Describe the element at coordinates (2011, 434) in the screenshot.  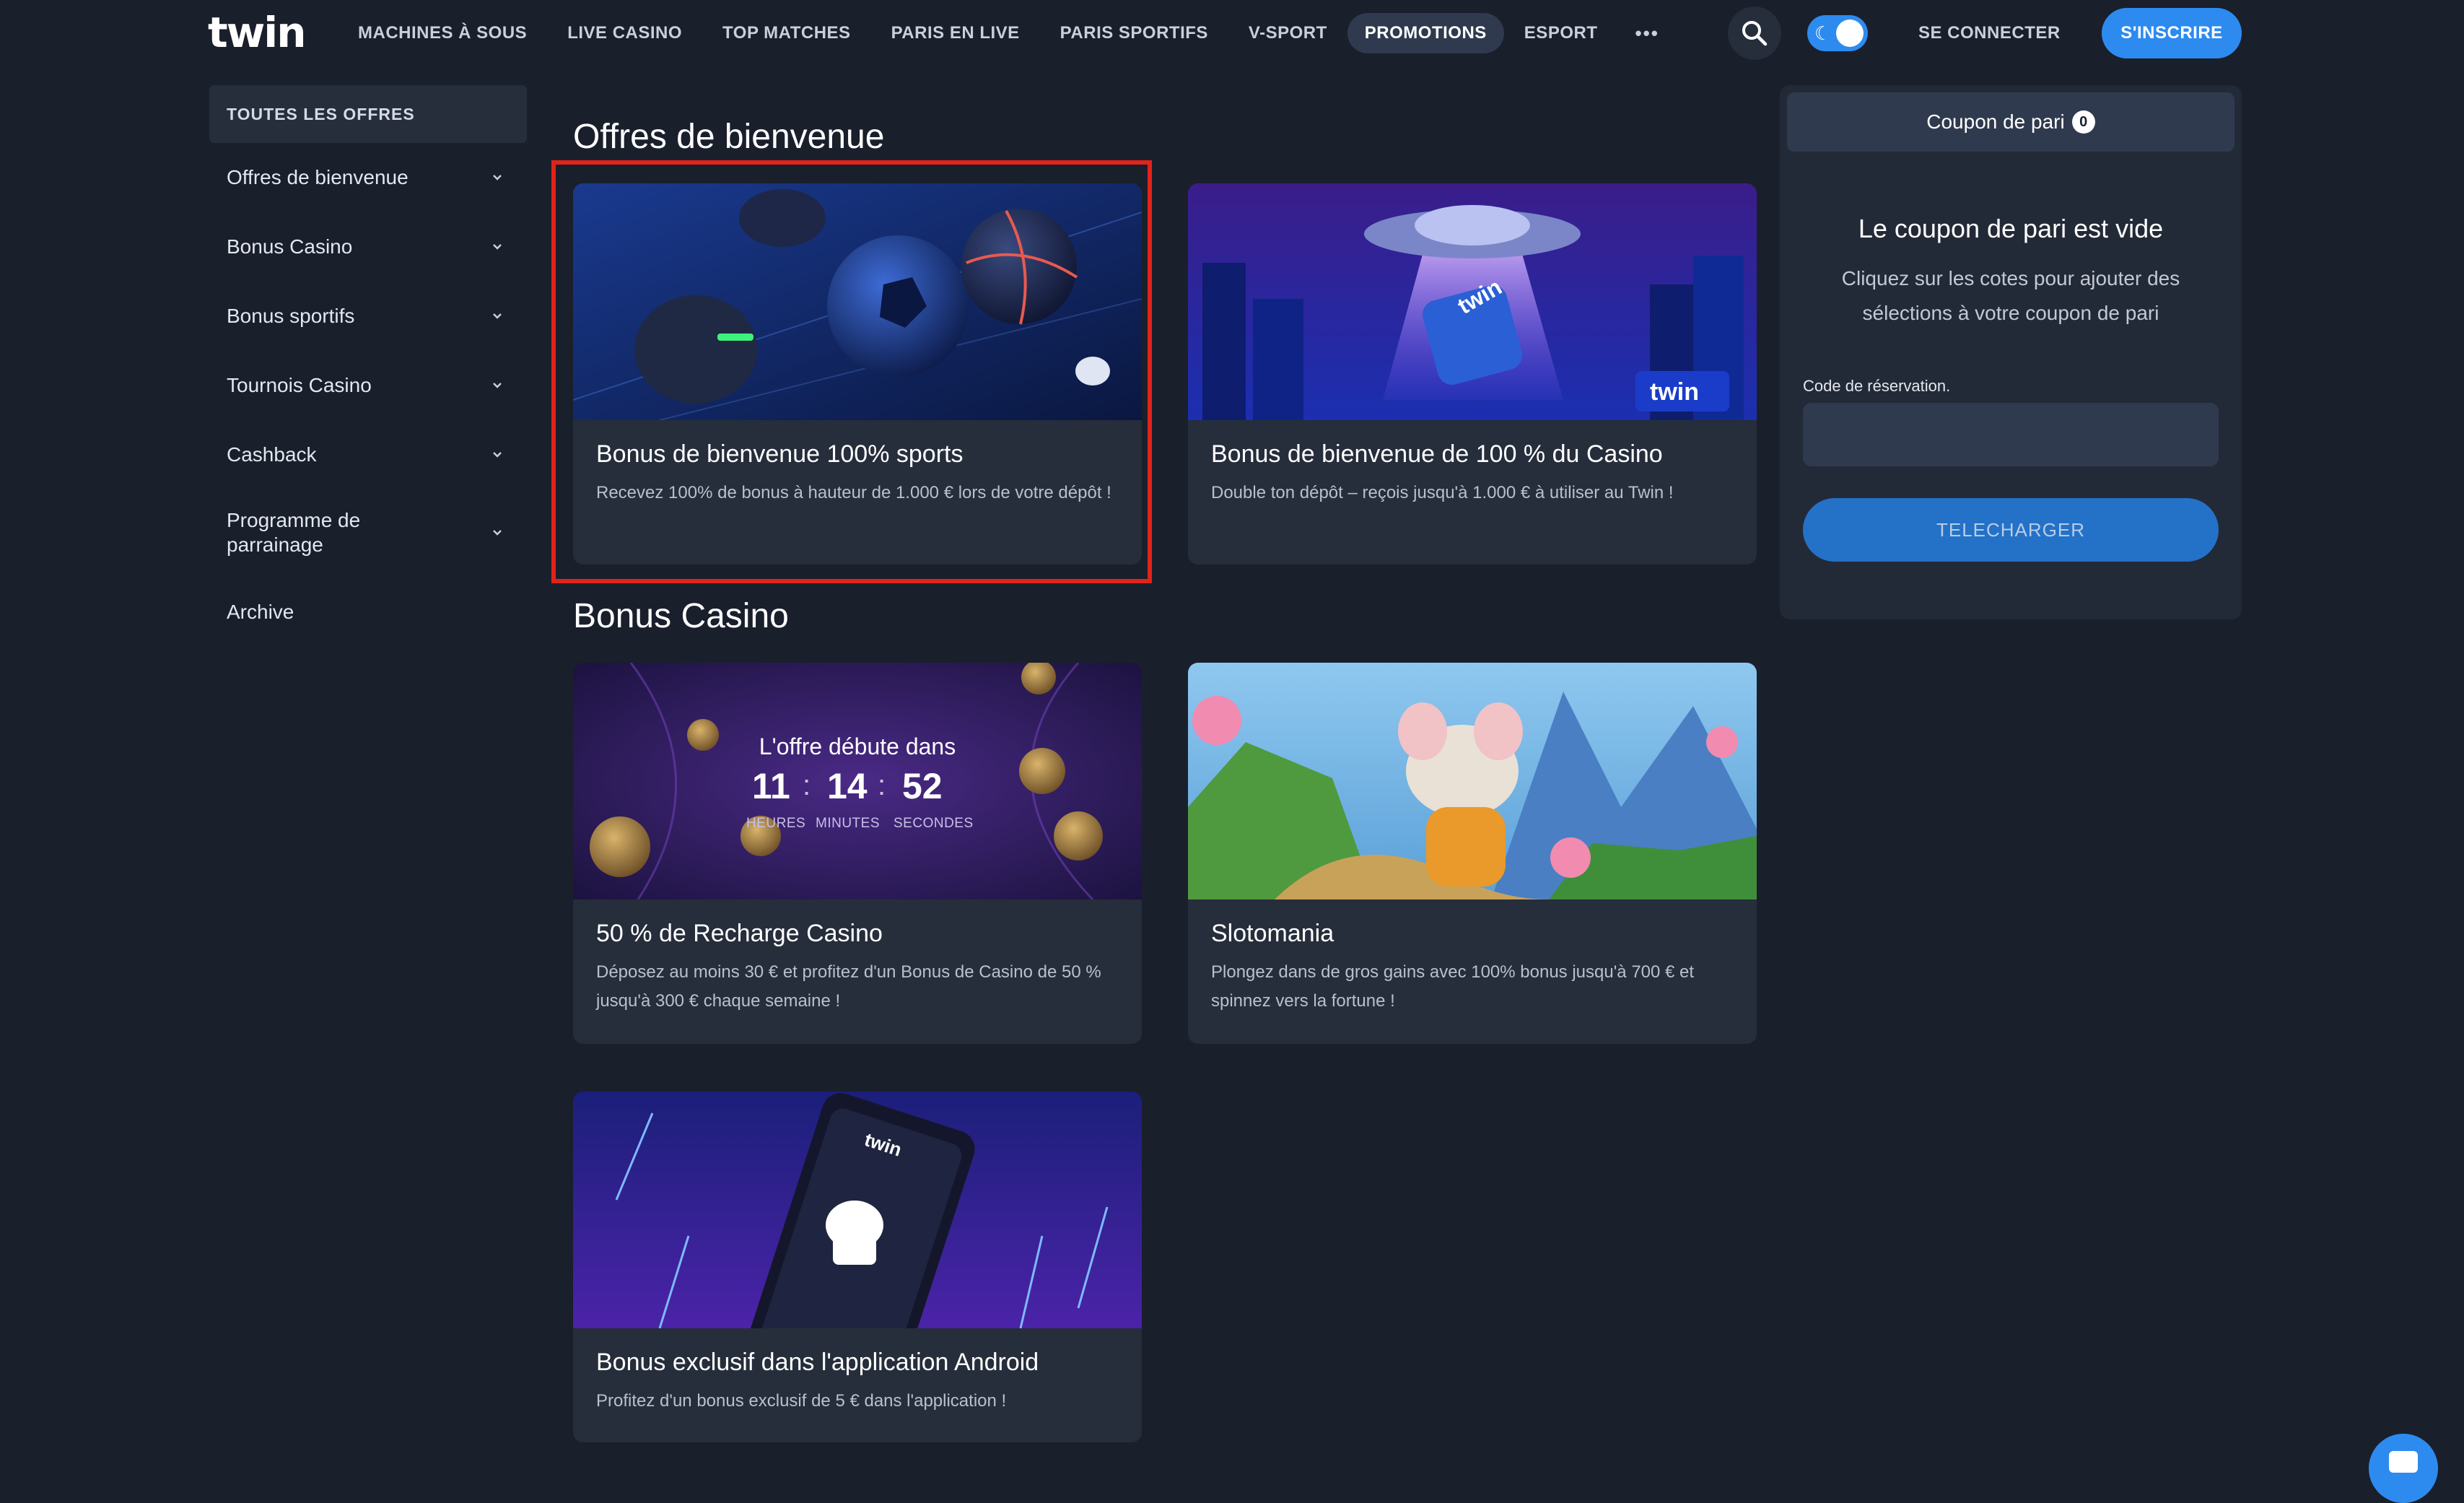
I see `reservation-code-input` at that location.